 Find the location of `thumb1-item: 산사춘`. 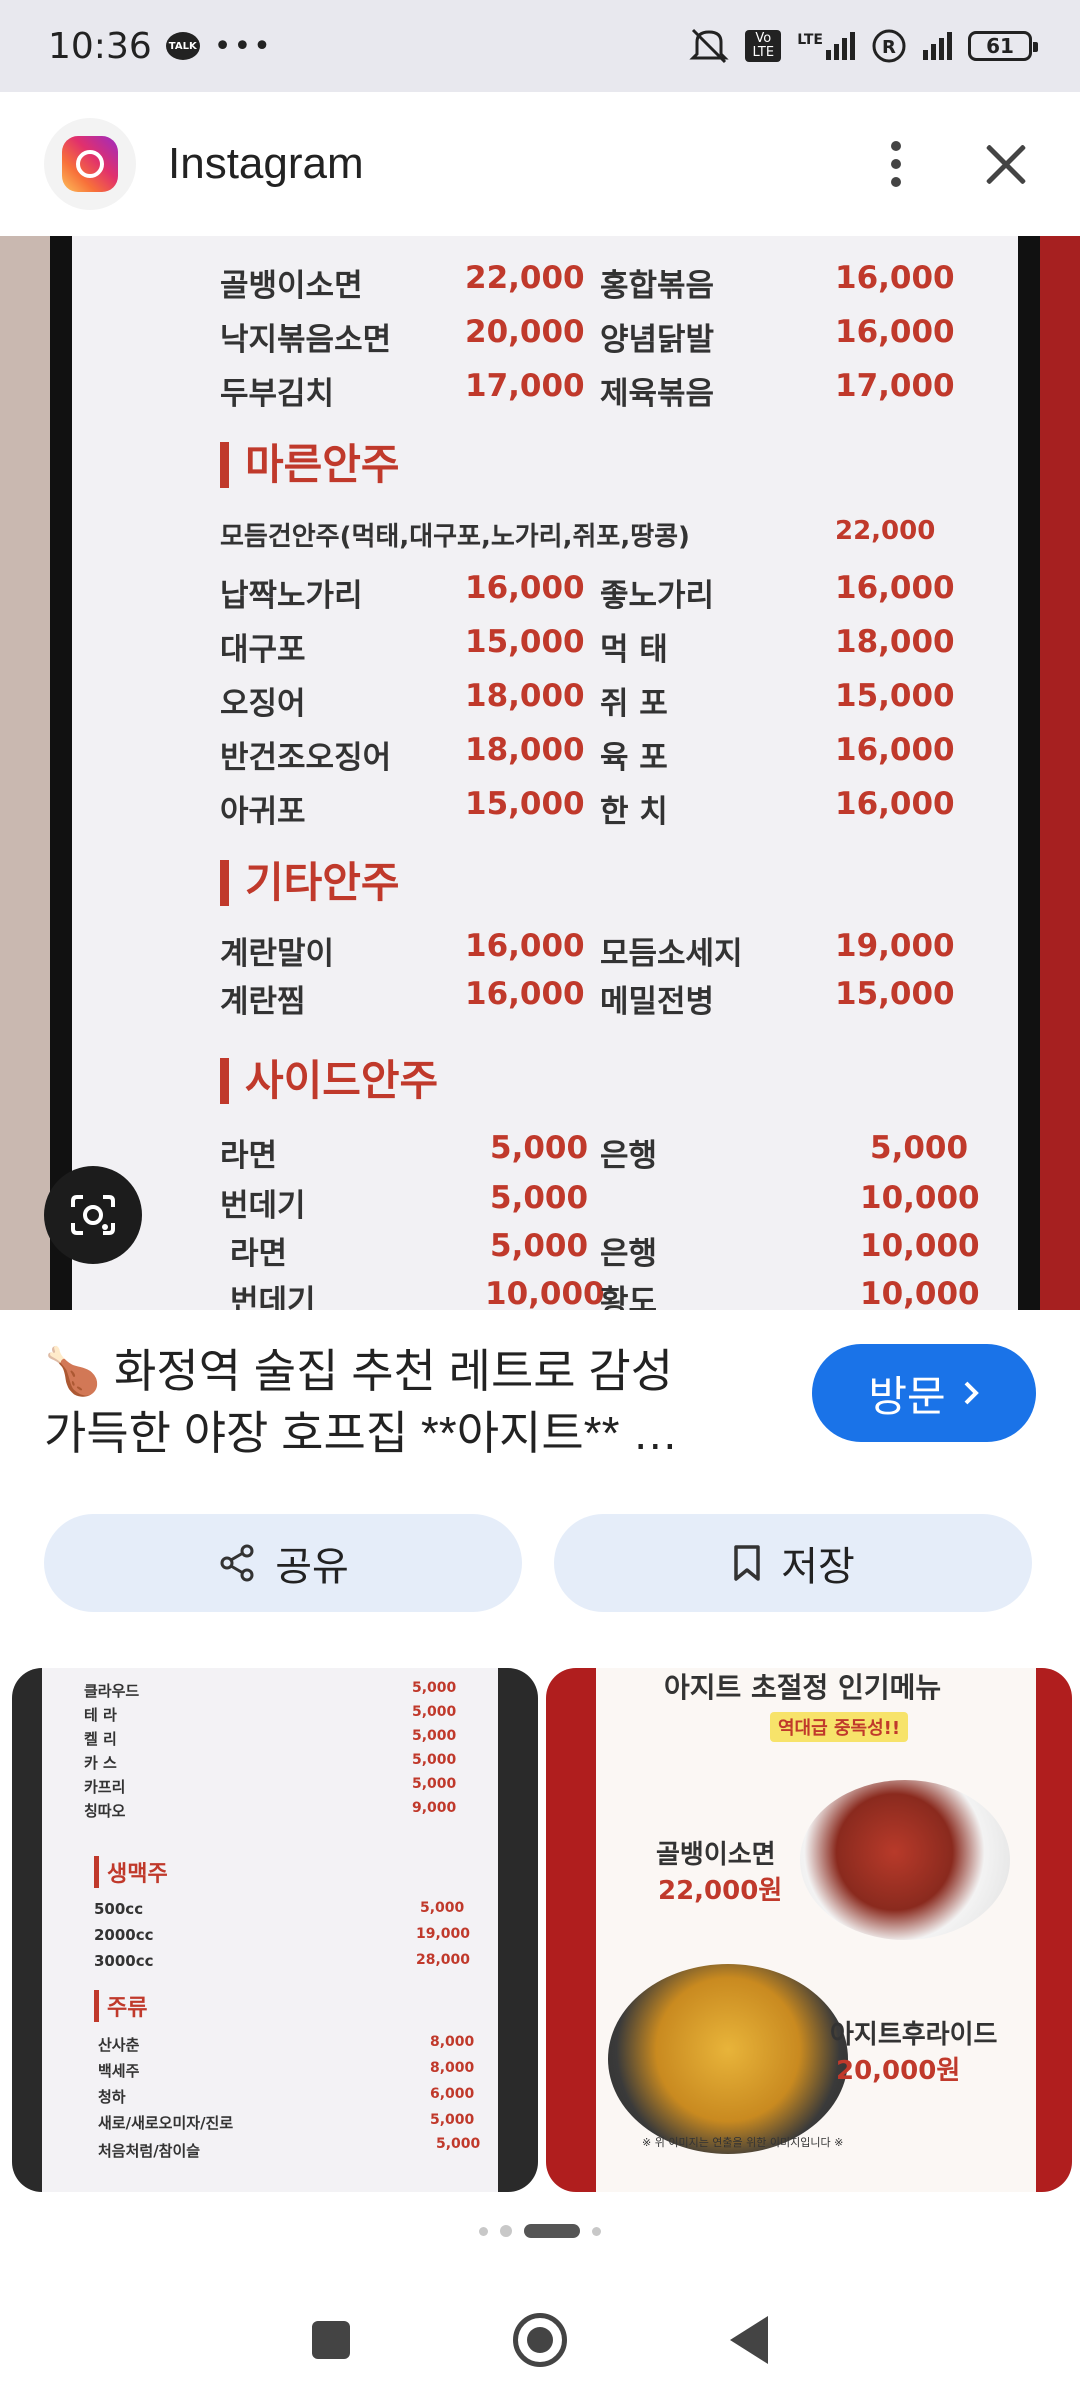

thumb1-item: 산사춘 is located at coordinates (119, 2045).